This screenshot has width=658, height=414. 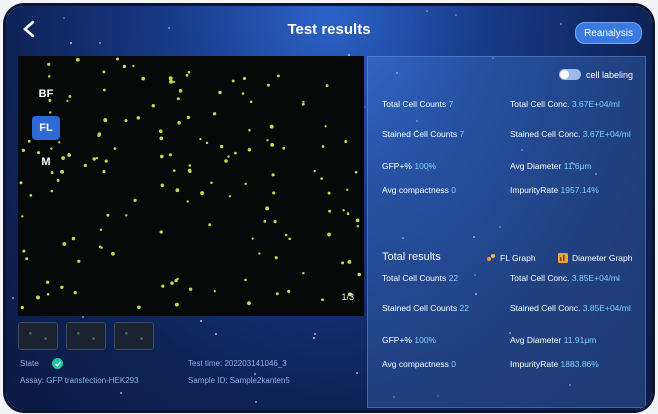 What do you see at coordinates (580, 340) in the screenshot?
I see `result-value: 11.91μm` at bounding box center [580, 340].